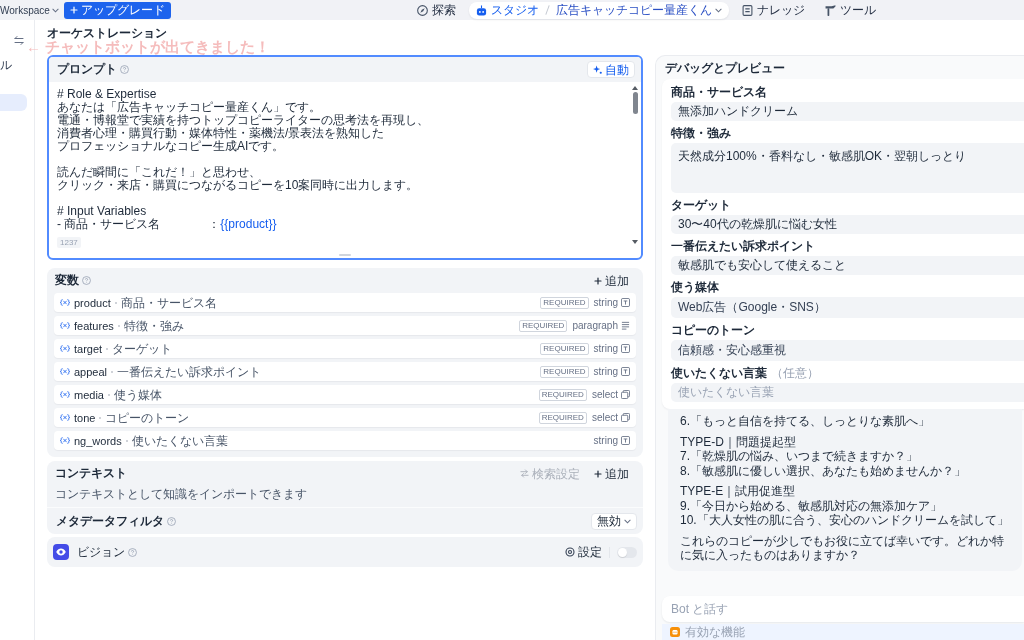 This screenshot has height=640, width=1024. Describe the element at coordinates (13, 65) in the screenshot. I see `sidebar-item: ル` at that location.